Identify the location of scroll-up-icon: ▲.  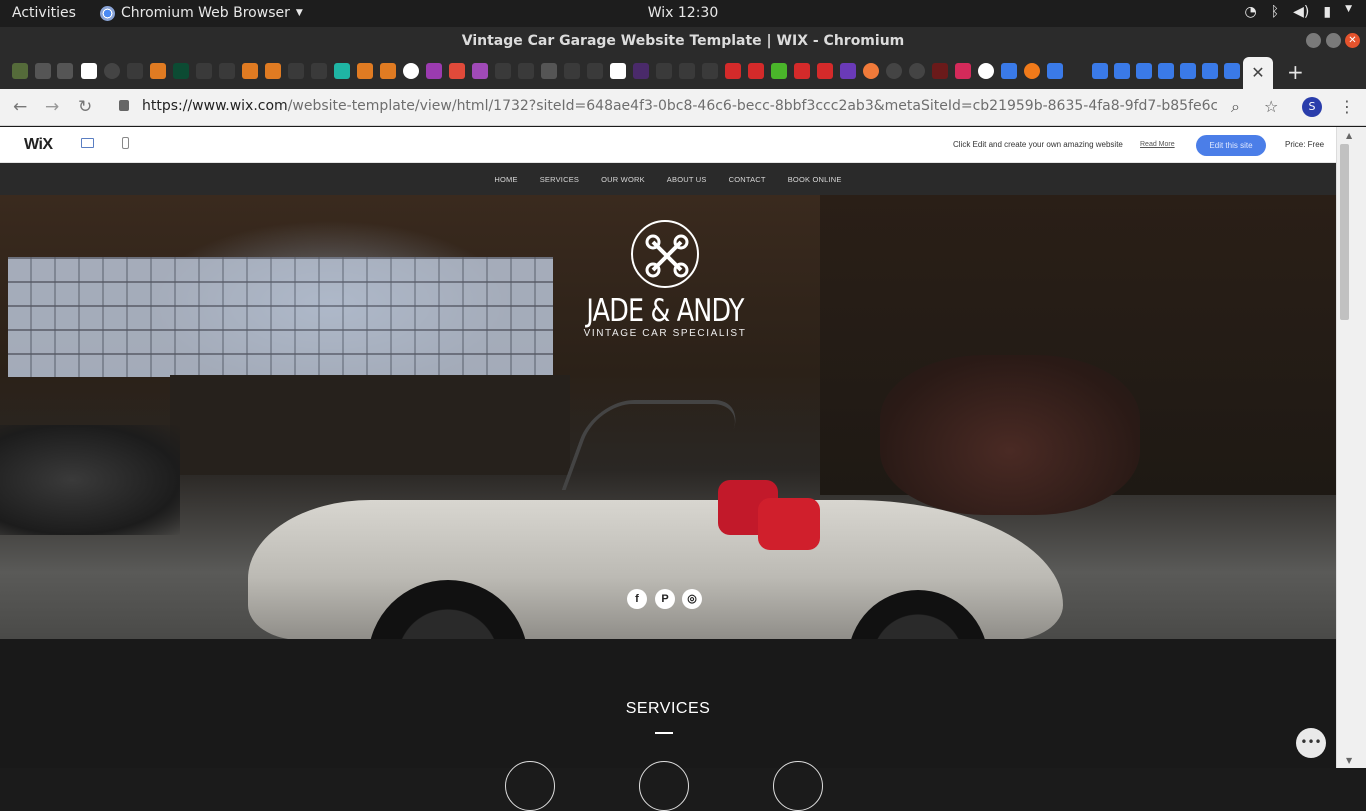
(1349, 135).